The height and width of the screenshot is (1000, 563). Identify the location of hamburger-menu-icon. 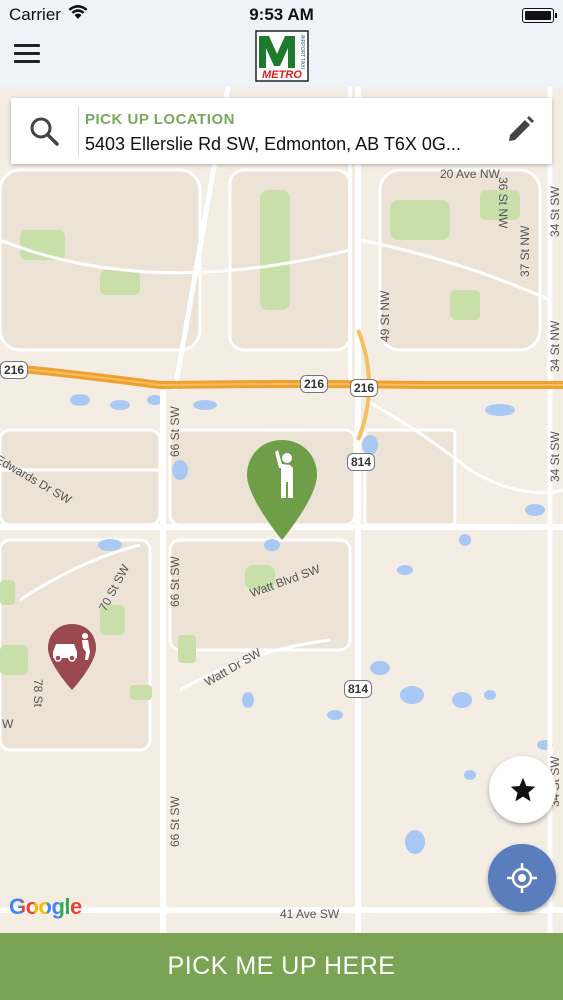
(27, 54).